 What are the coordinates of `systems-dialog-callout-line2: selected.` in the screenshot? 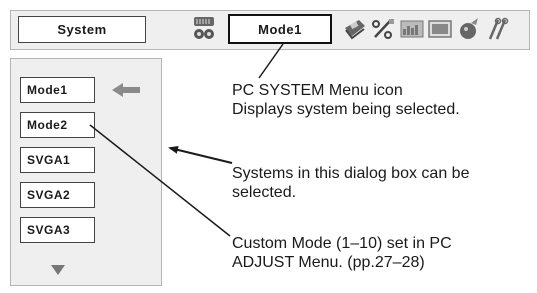 It's located at (264, 192).